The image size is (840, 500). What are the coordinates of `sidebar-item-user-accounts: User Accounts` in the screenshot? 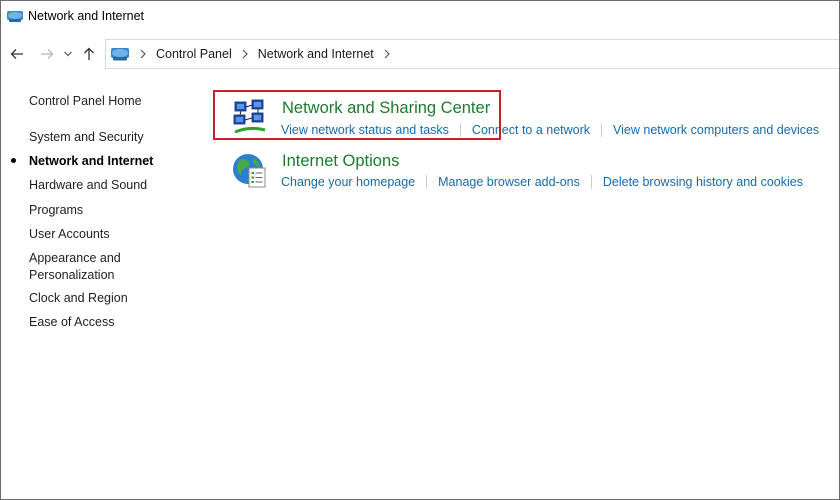 It's located at (104, 234).